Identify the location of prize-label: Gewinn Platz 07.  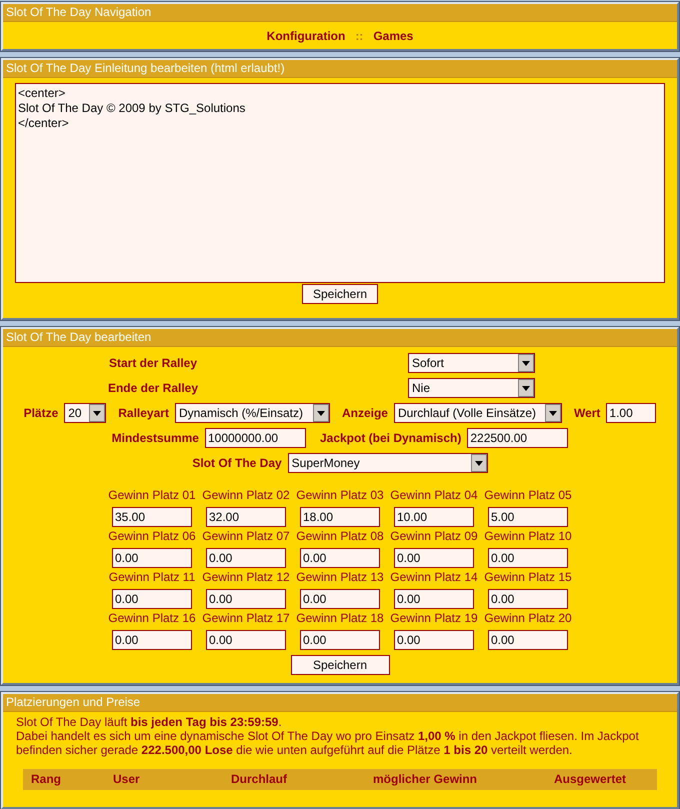
(246, 536).